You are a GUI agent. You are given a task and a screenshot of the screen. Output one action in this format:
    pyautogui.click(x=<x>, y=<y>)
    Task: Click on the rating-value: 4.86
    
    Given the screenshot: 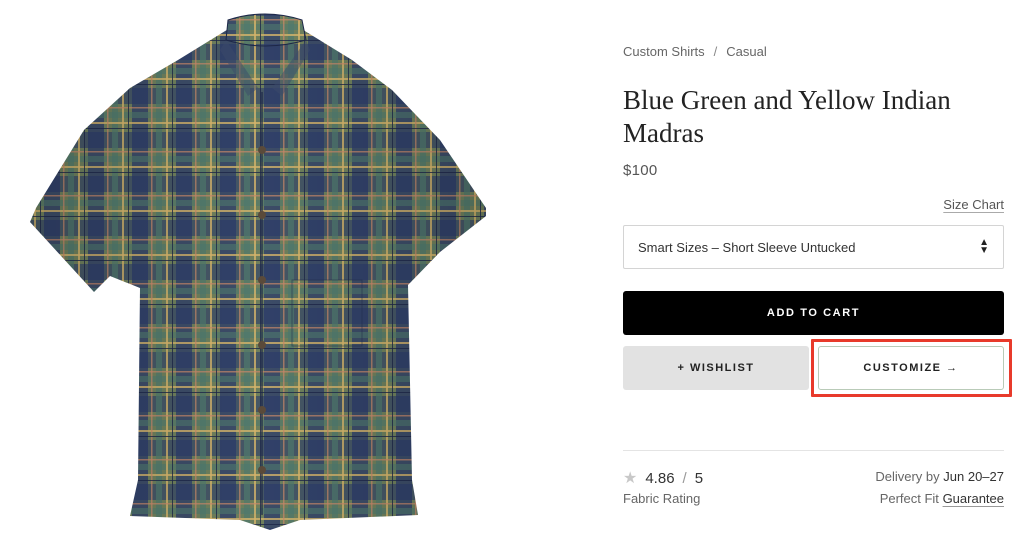 What is the action you would take?
    pyautogui.click(x=660, y=478)
    